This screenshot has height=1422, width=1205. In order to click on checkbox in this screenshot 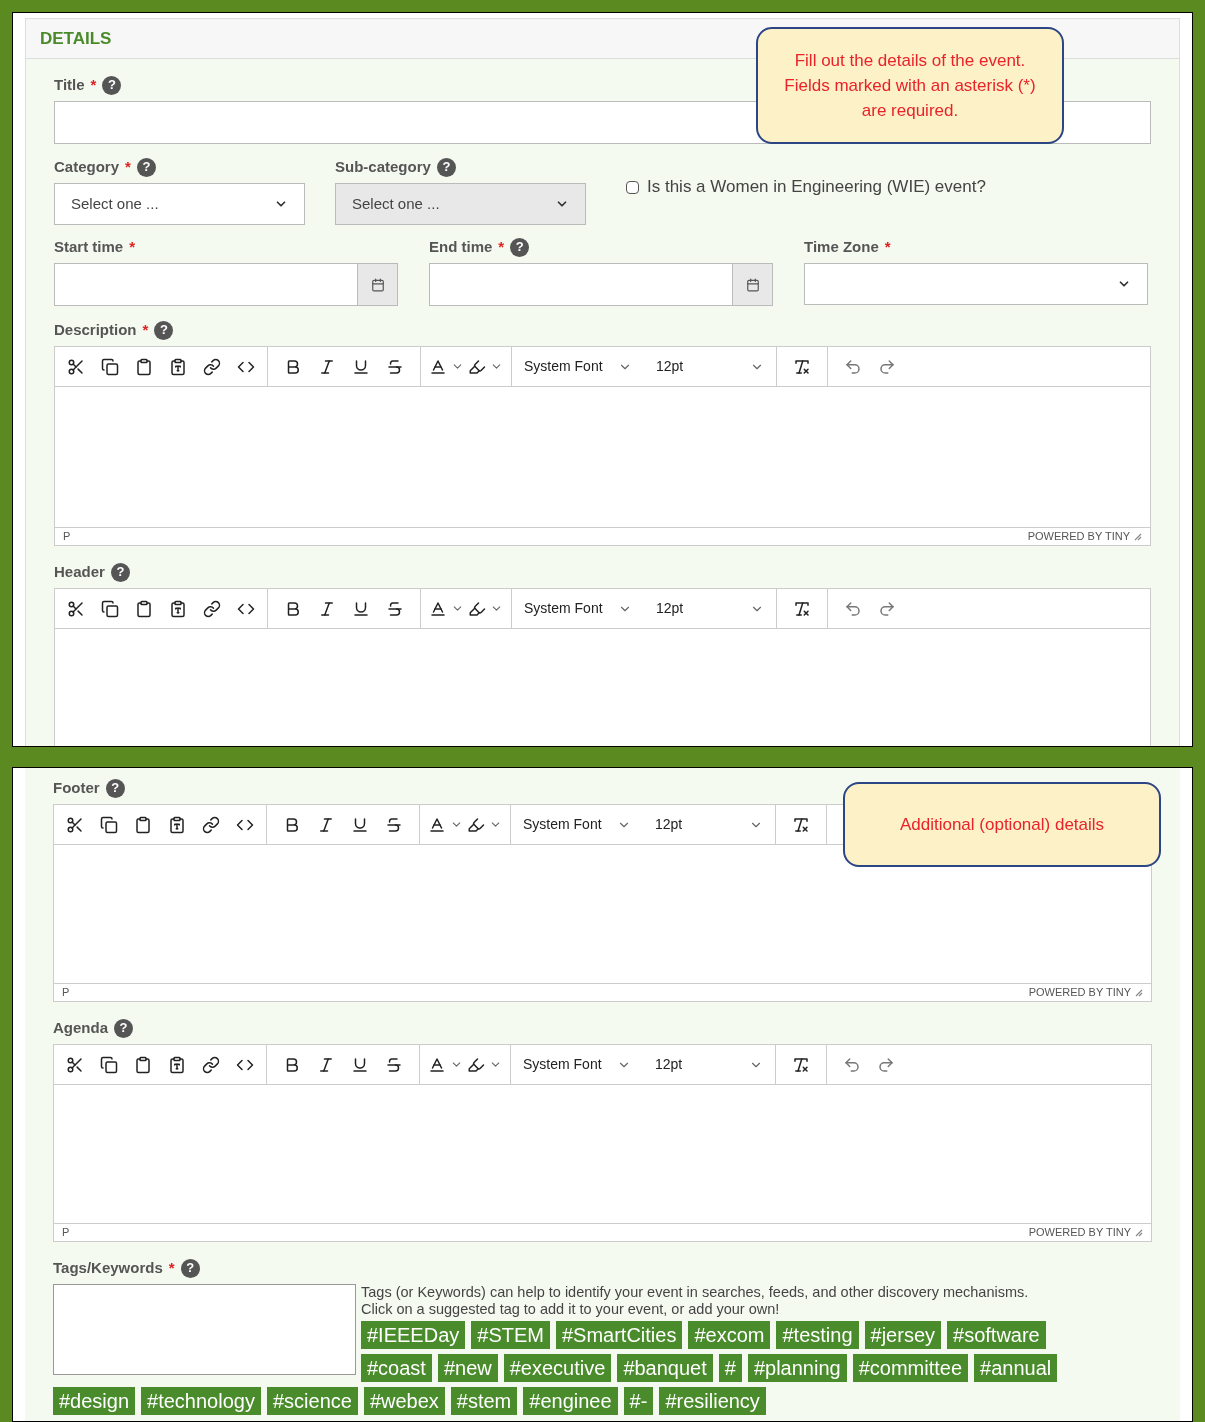, I will do `click(632, 187)`.